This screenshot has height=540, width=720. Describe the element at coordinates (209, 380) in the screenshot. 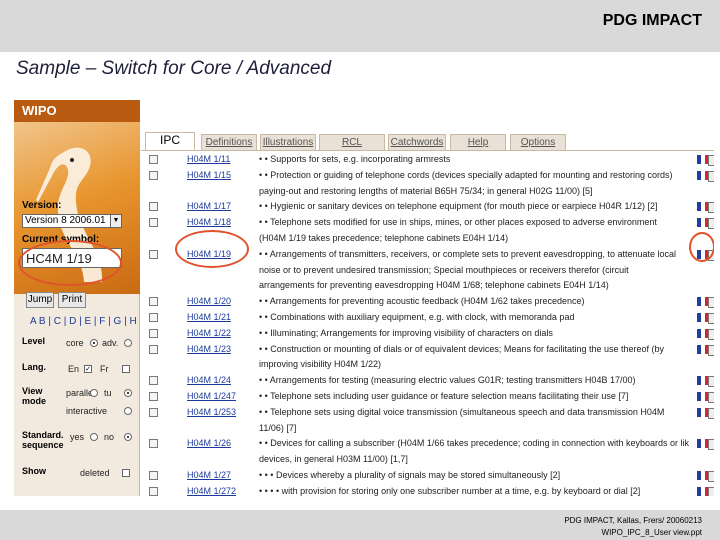

I see `ipc-code-link: H04M 1/24` at that location.